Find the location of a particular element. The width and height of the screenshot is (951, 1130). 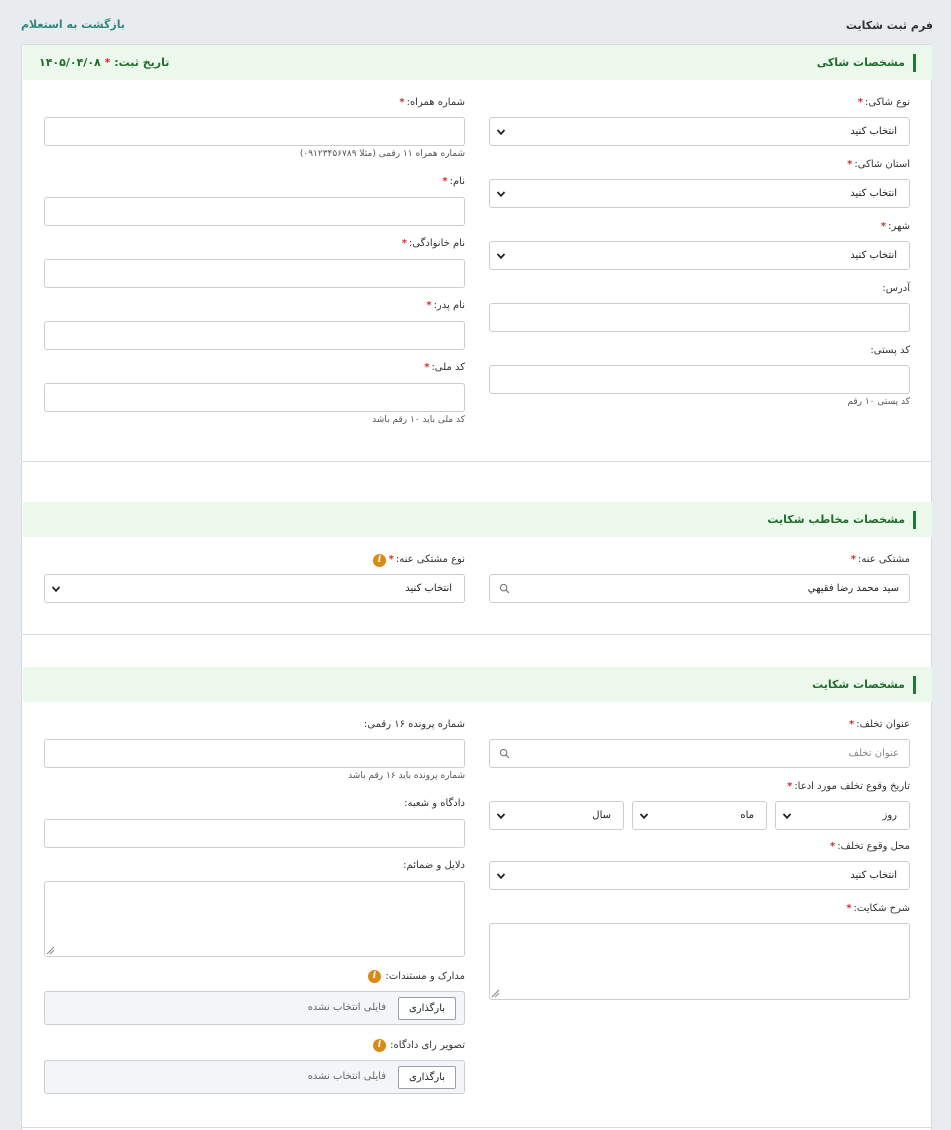

documents-file-upload: بارگذاری فایلی انتخاب نشده is located at coordinates (254, 1008).